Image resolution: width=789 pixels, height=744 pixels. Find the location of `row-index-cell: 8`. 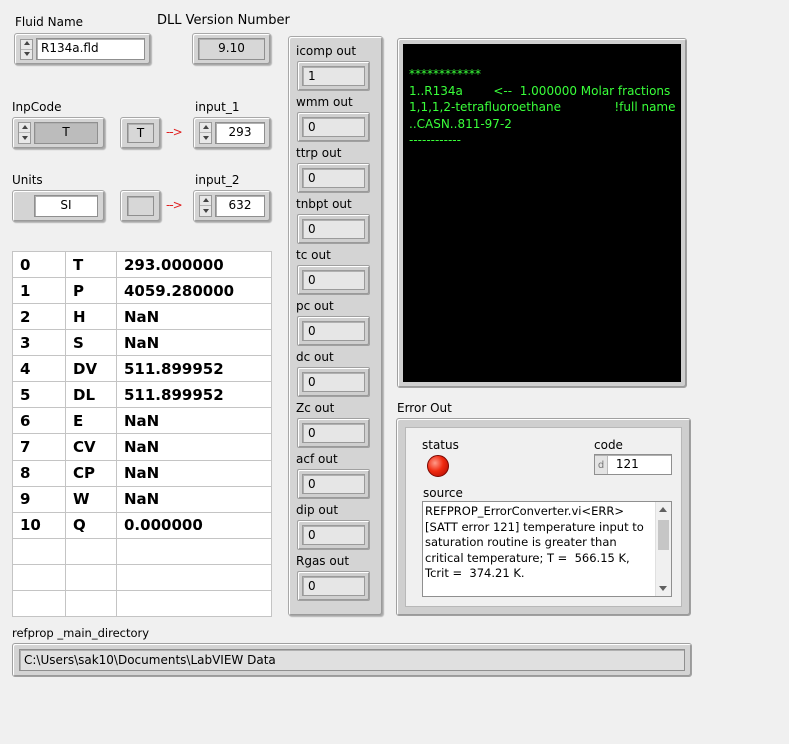

row-index-cell: 8 is located at coordinates (39, 473).